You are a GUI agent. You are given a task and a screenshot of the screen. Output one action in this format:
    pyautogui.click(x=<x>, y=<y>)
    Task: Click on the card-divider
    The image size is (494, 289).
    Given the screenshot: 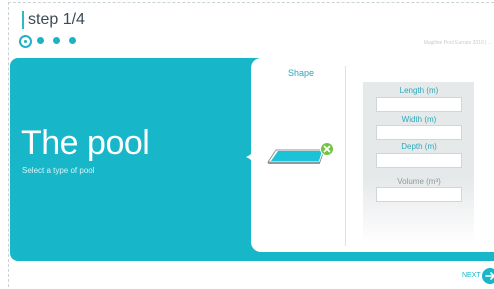 What is the action you would take?
    pyautogui.click(x=345, y=156)
    